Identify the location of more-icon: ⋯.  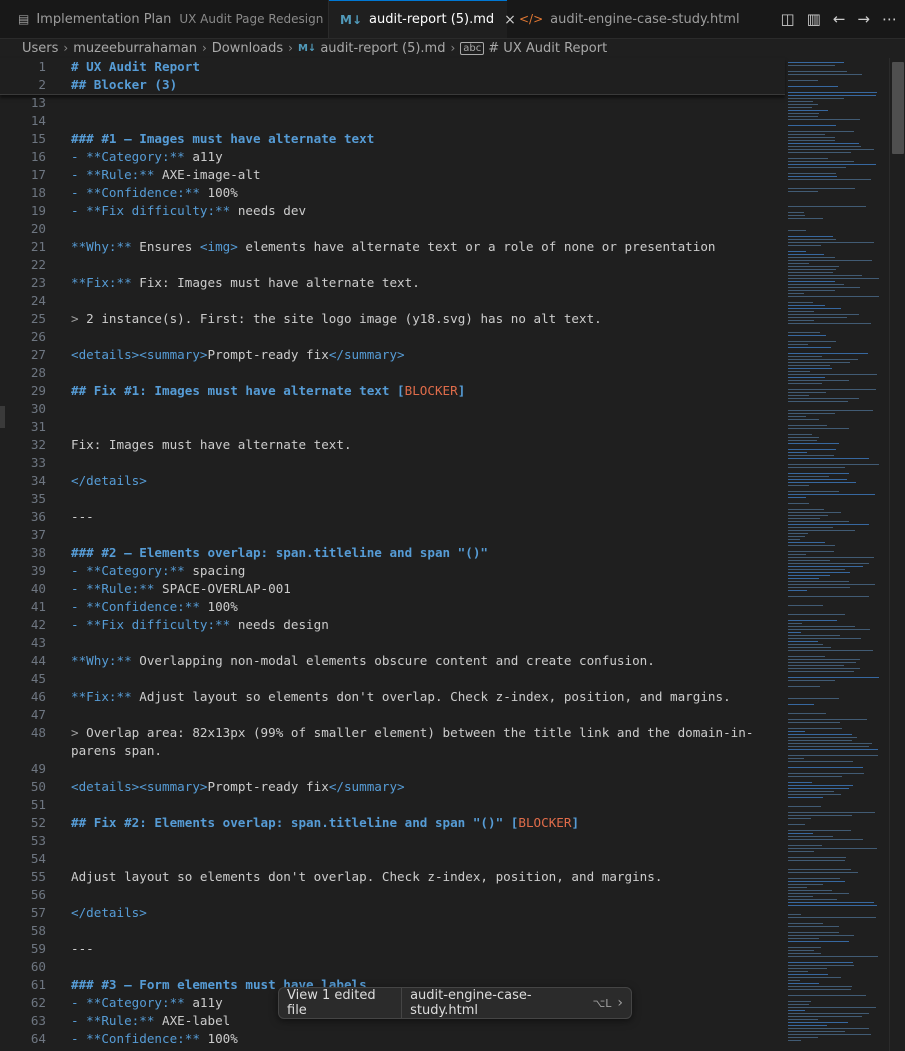
(889, 19).